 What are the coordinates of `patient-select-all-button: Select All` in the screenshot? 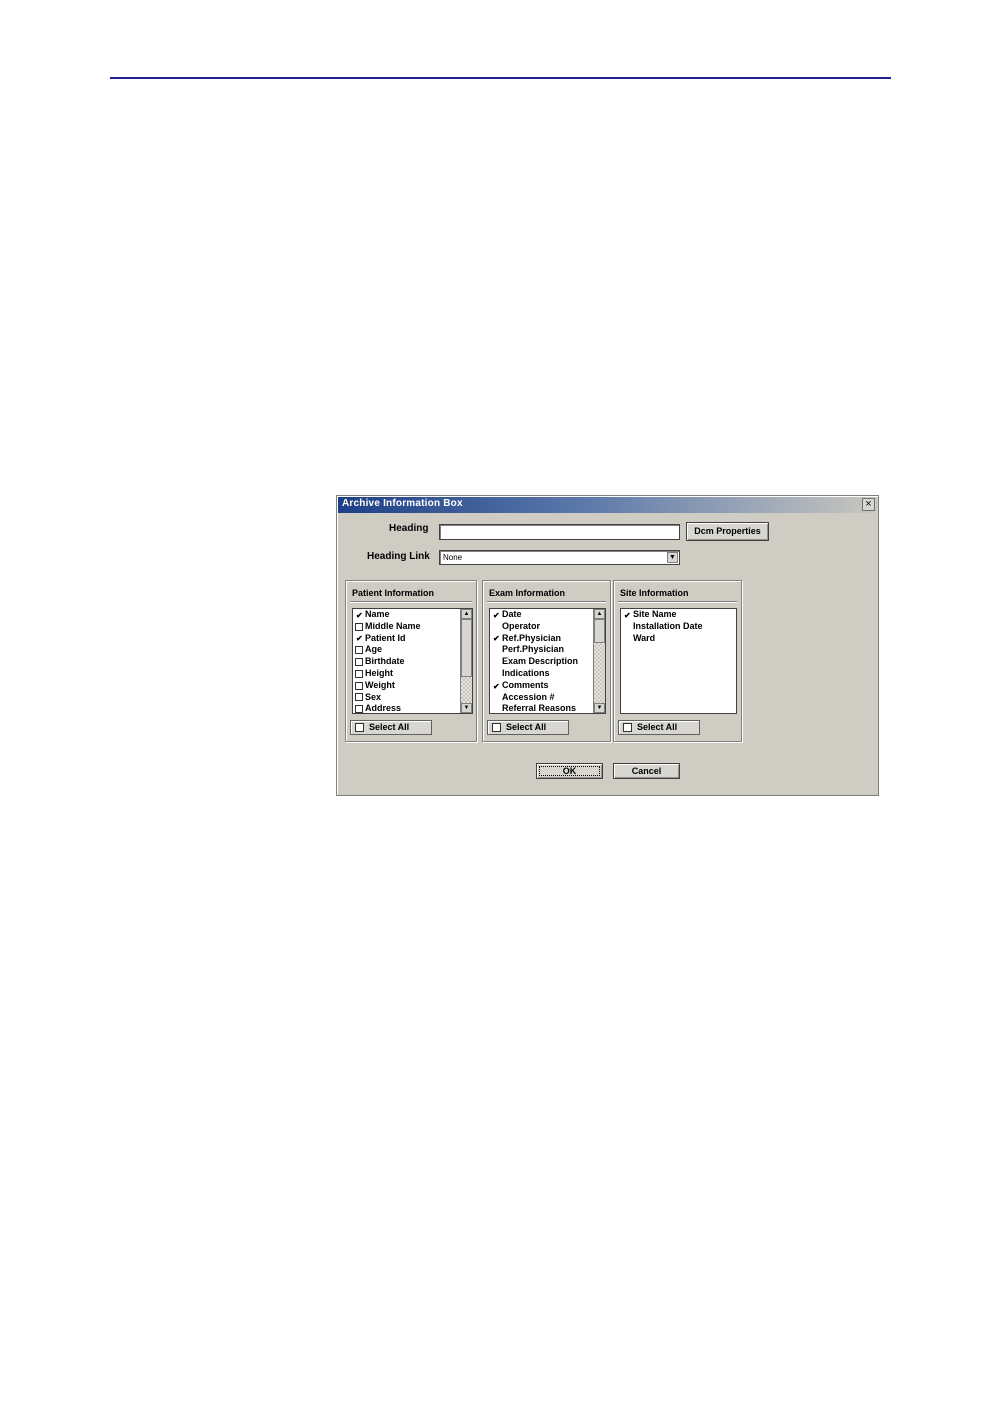 It's located at (391, 727).